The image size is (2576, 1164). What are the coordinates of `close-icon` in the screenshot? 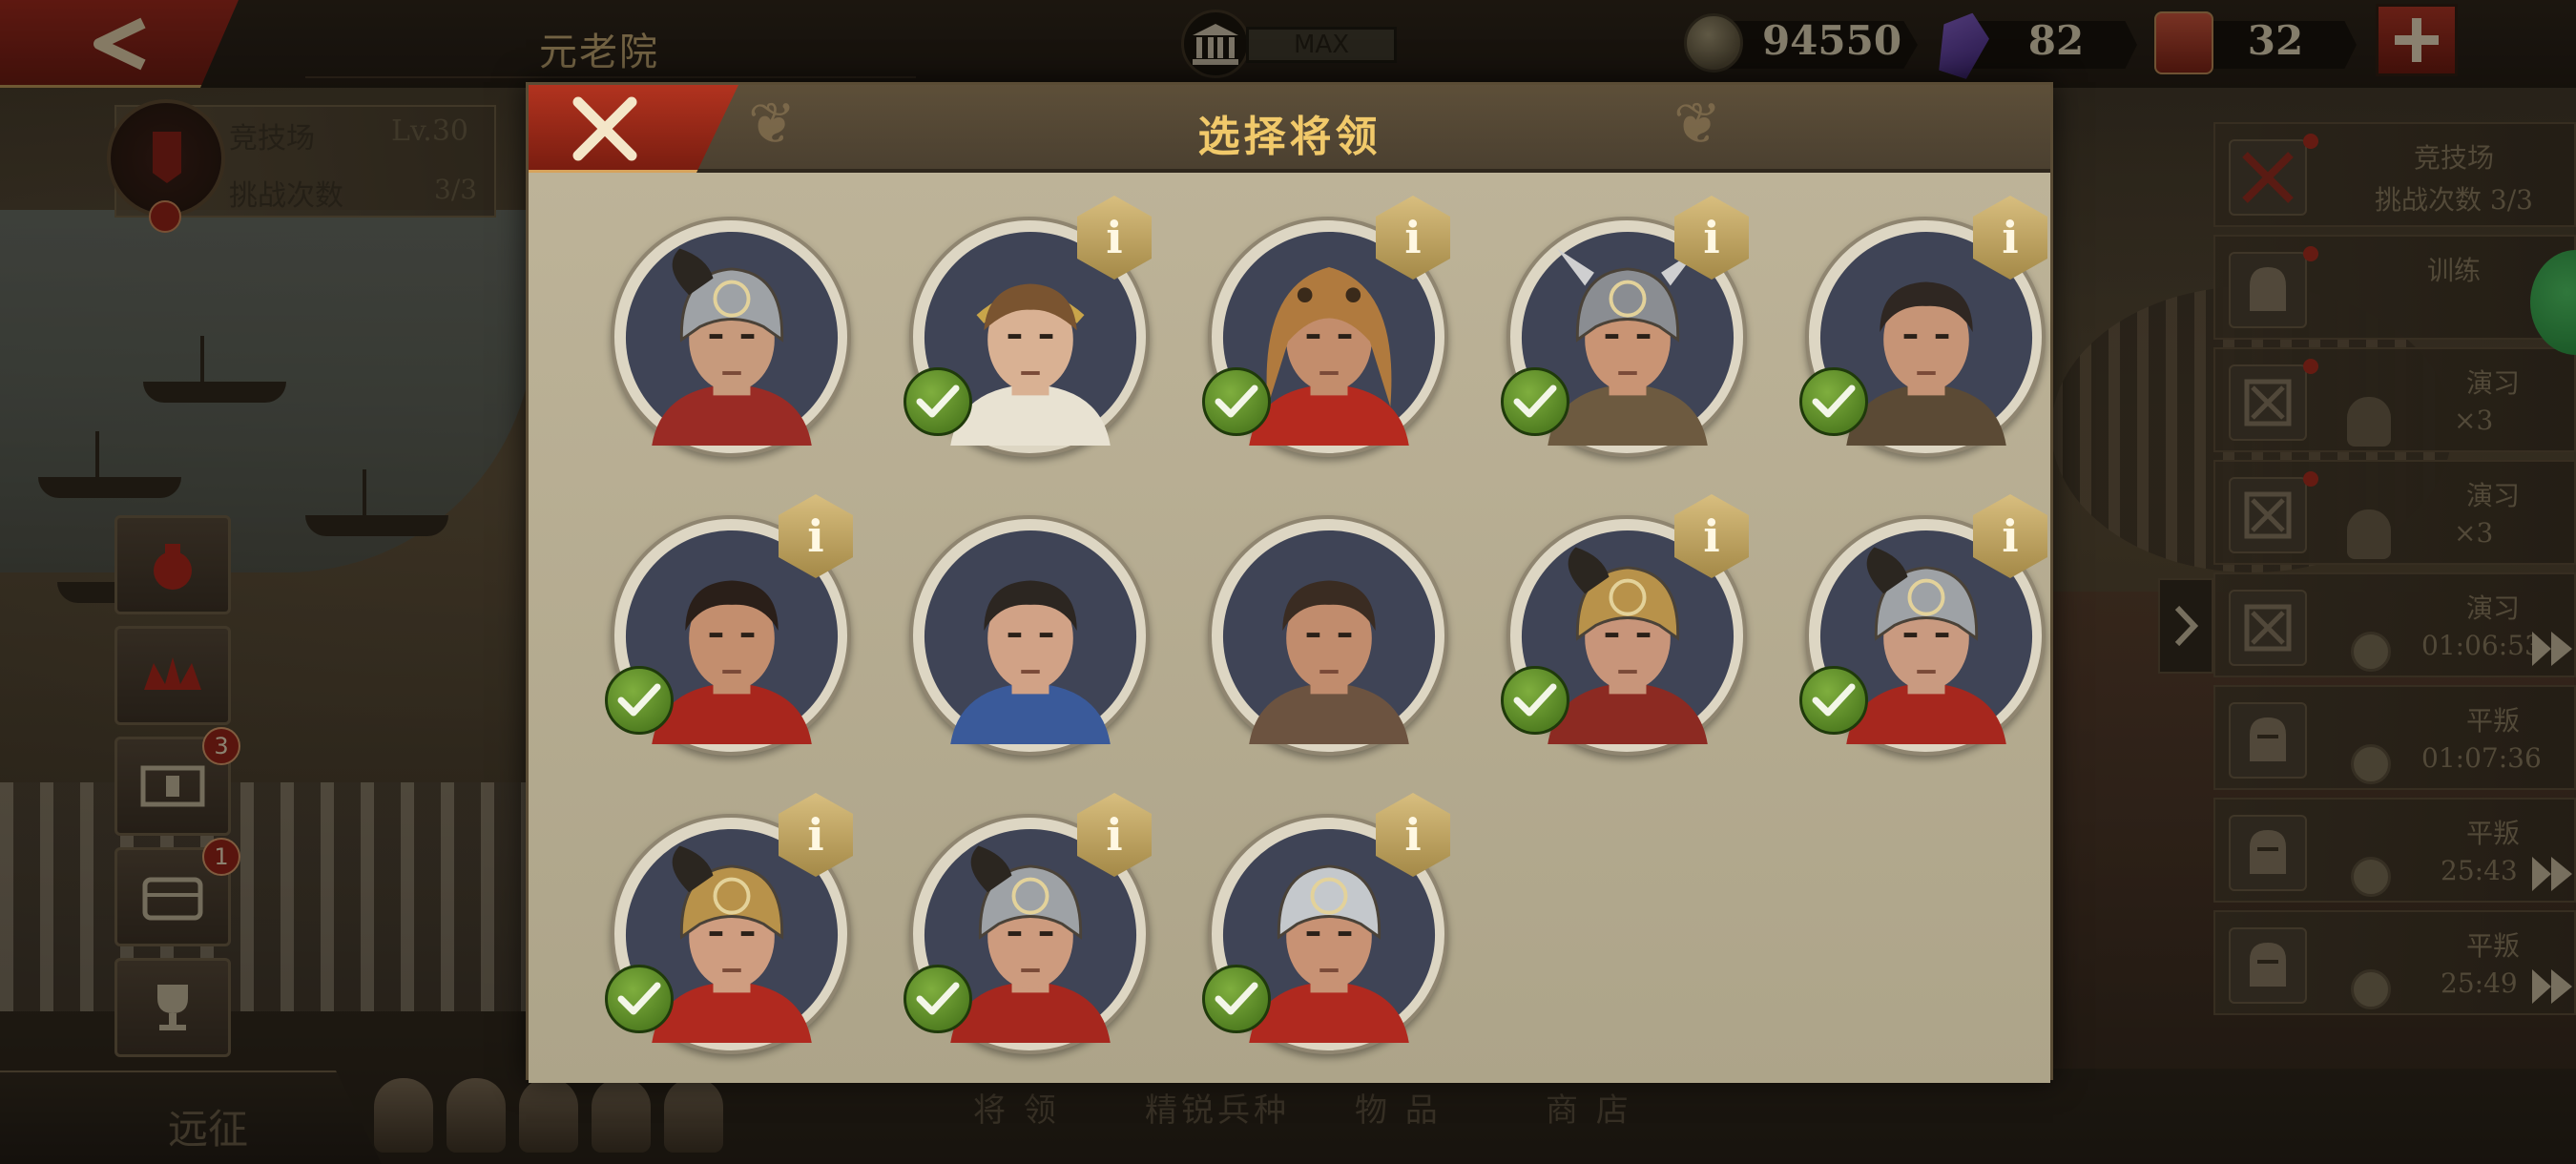 It's located at (604, 128).